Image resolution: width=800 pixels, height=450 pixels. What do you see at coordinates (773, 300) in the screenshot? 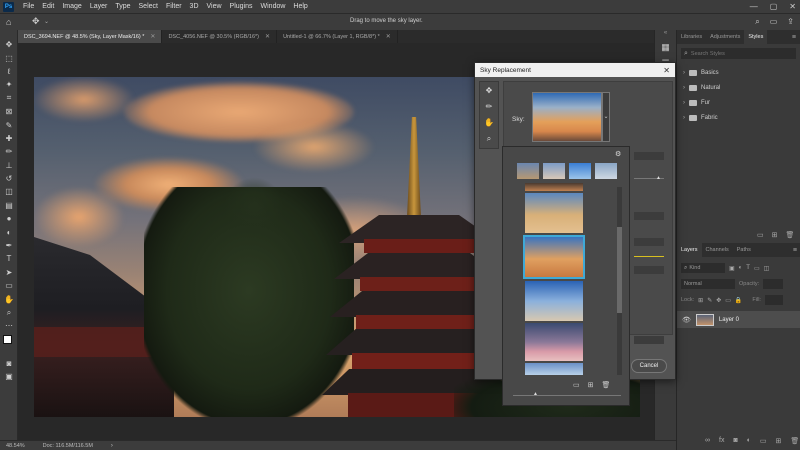
I see `fill-field` at bounding box center [773, 300].